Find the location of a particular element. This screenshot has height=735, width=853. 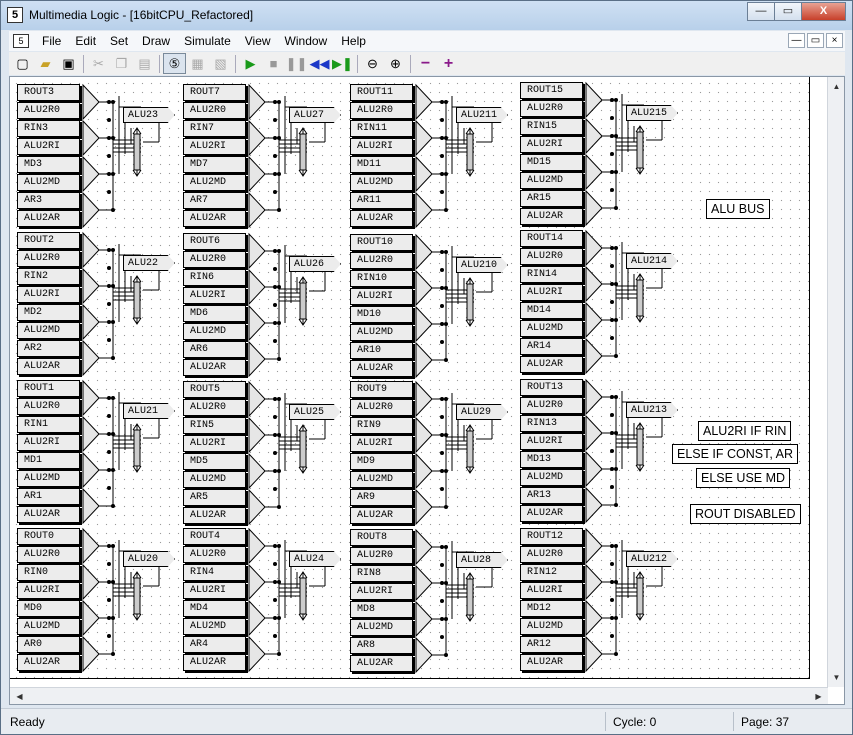

signal-label: RIN3 is located at coordinates (48, 128).